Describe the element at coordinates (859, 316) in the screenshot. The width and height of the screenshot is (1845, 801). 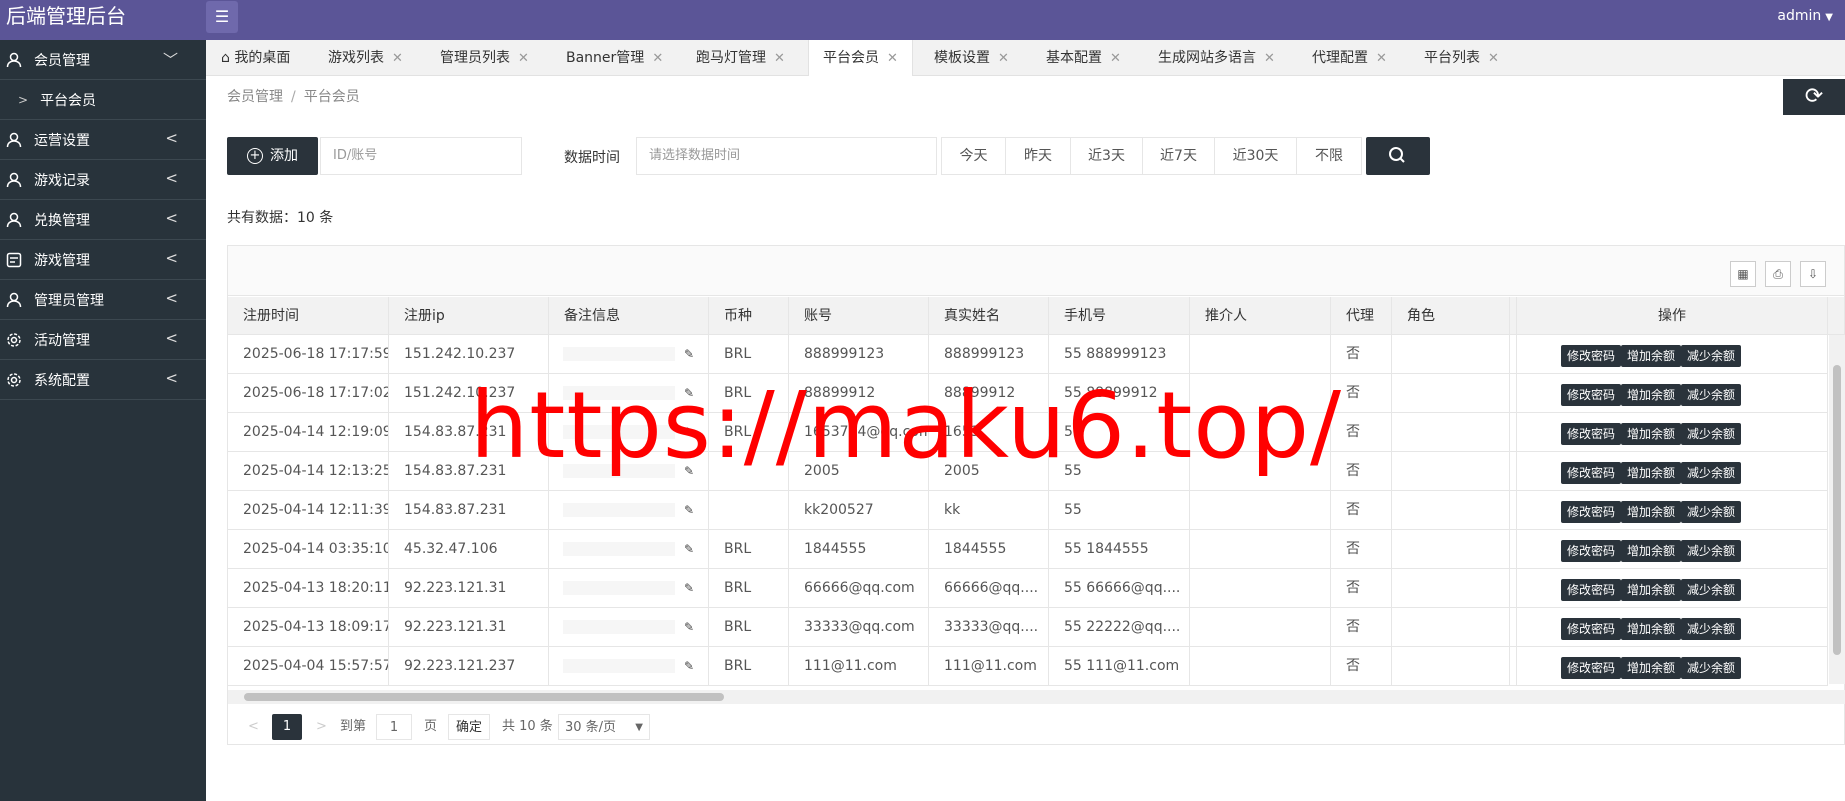
I see `column-header: 账号` at that location.